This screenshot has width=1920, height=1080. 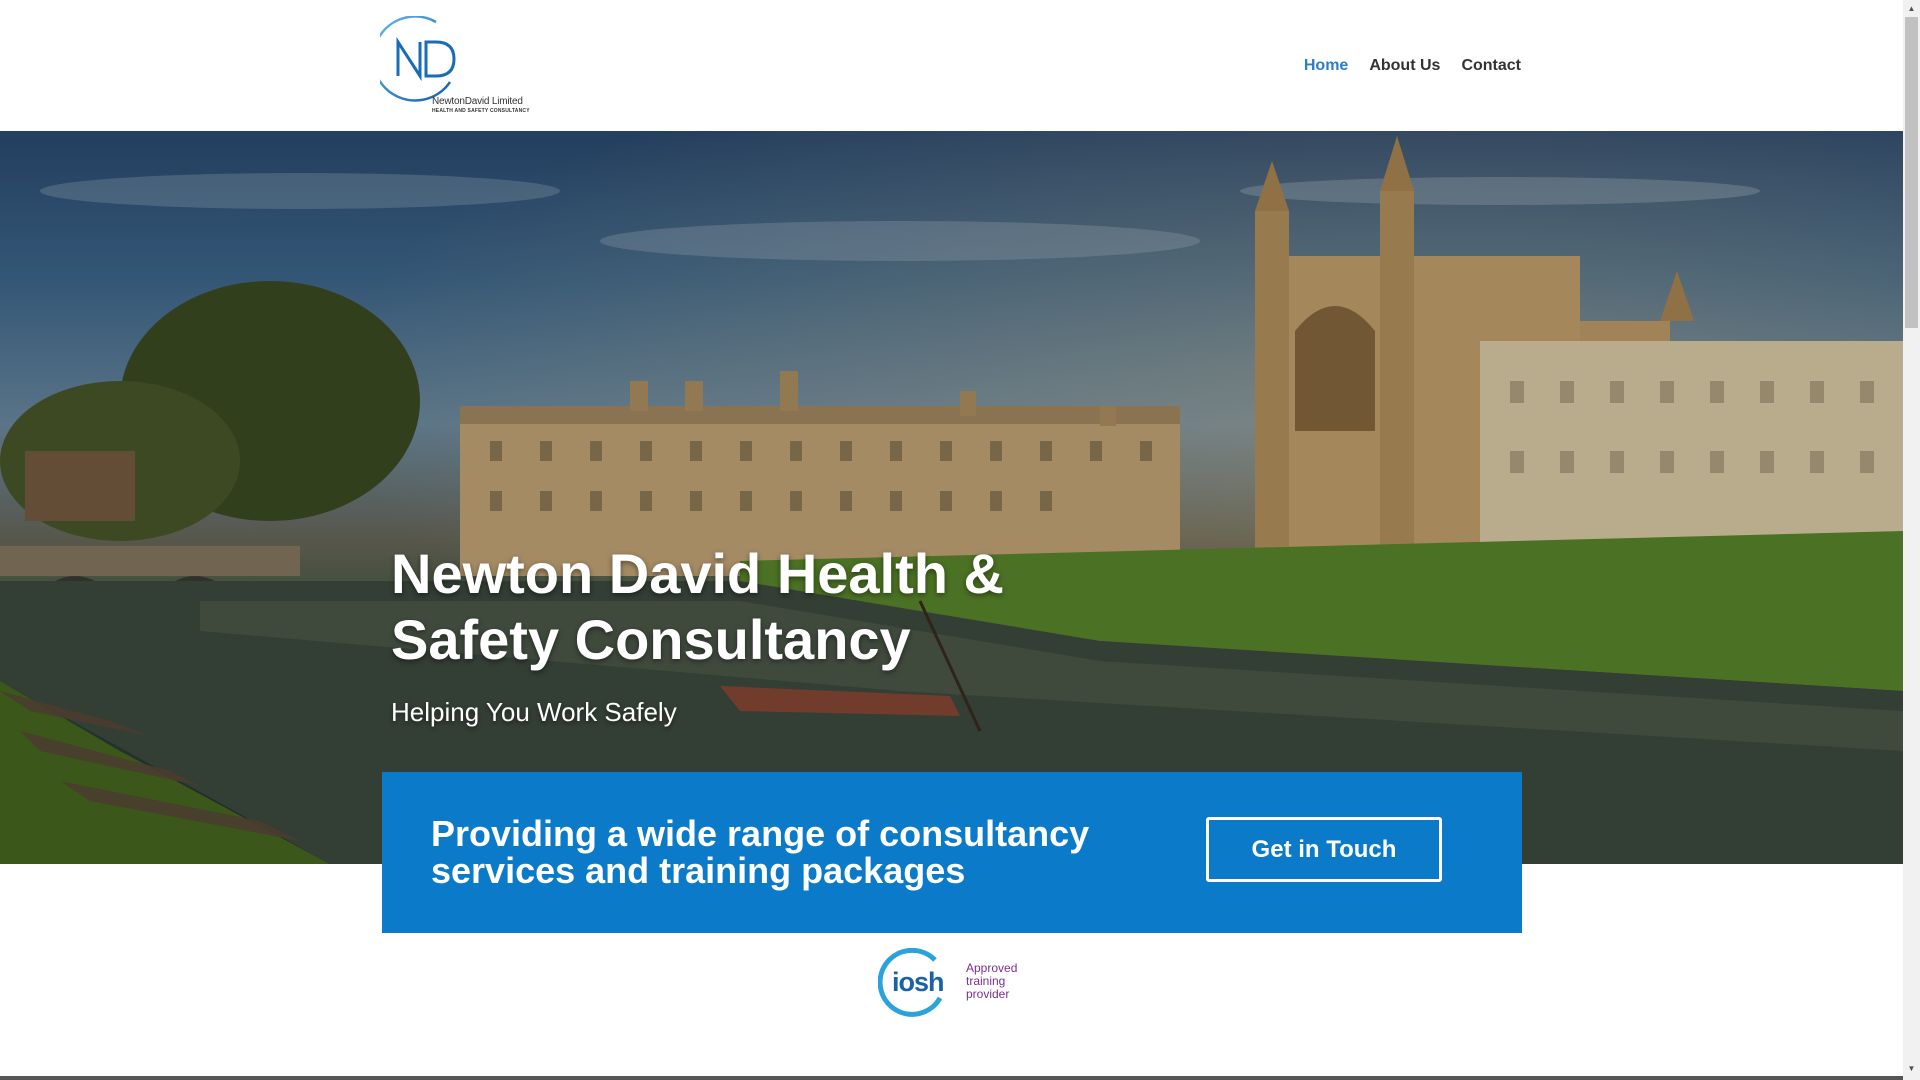 What do you see at coordinates (918, 982) in the screenshot?
I see `iosh-wordmark: iosh` at bounding box center [918, 982].